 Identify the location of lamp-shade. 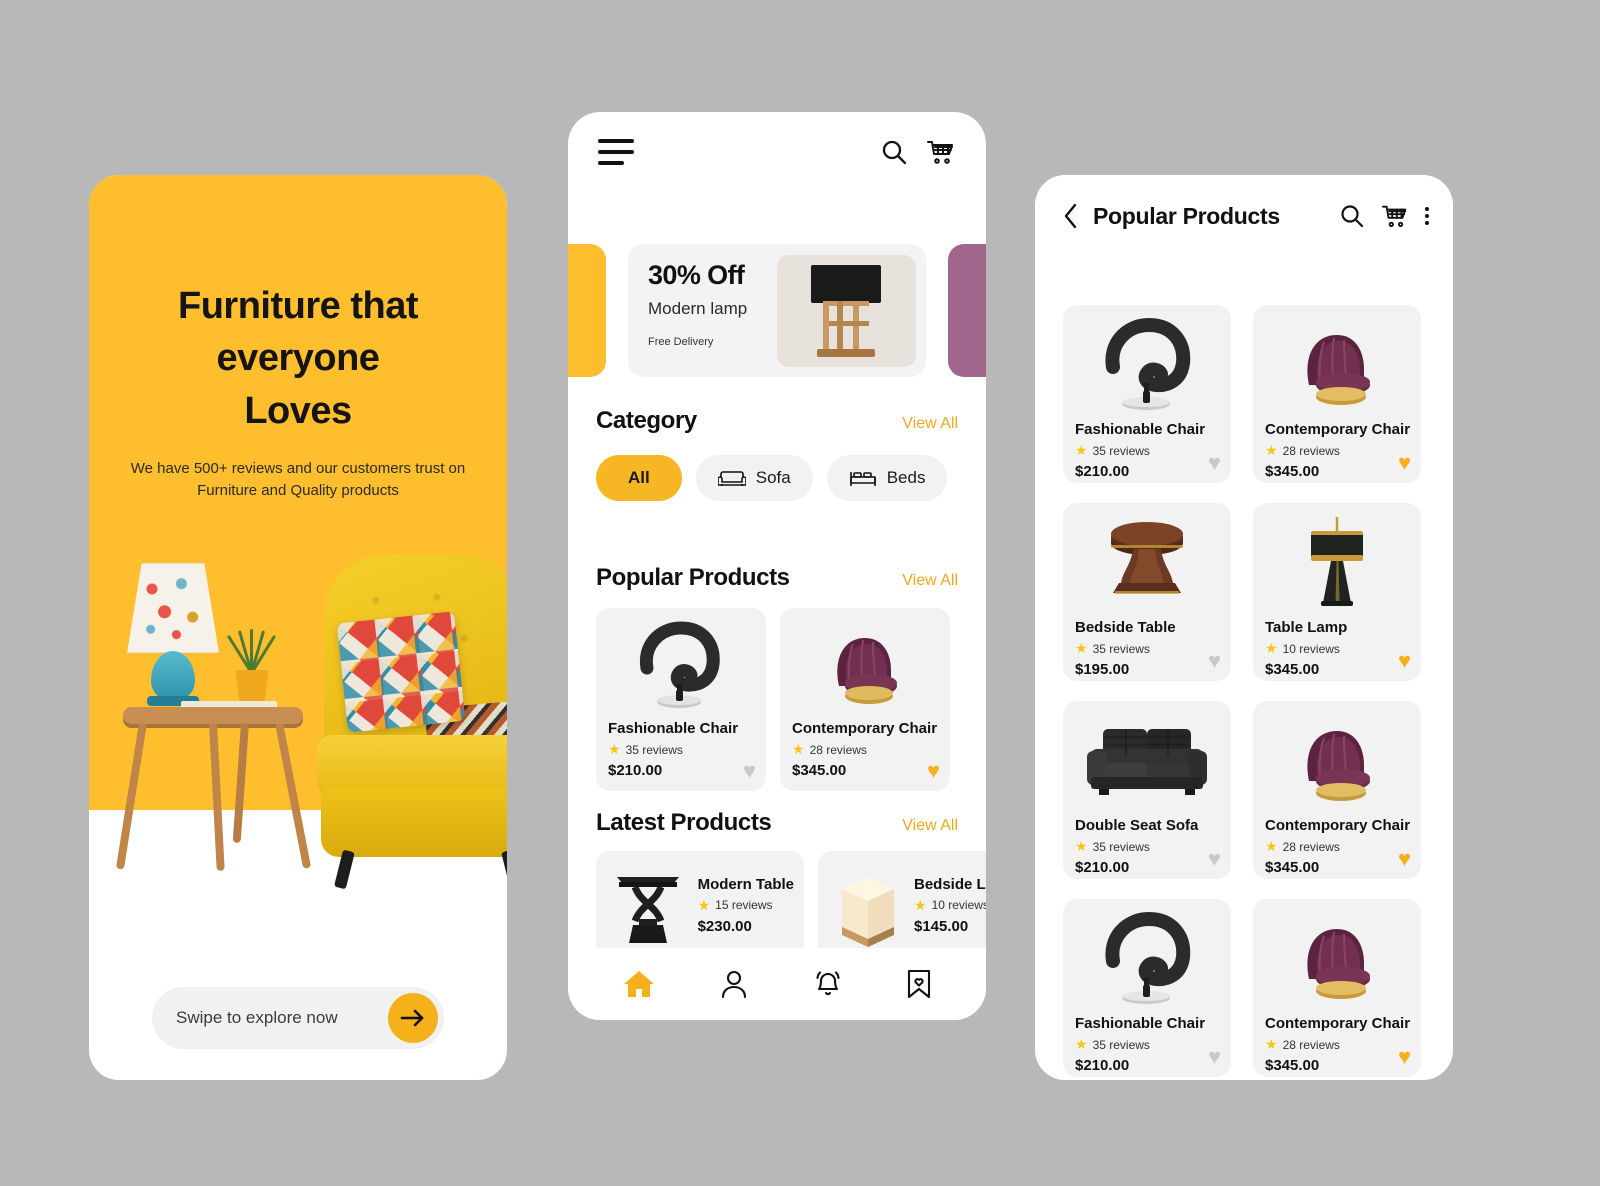
(846, 284).